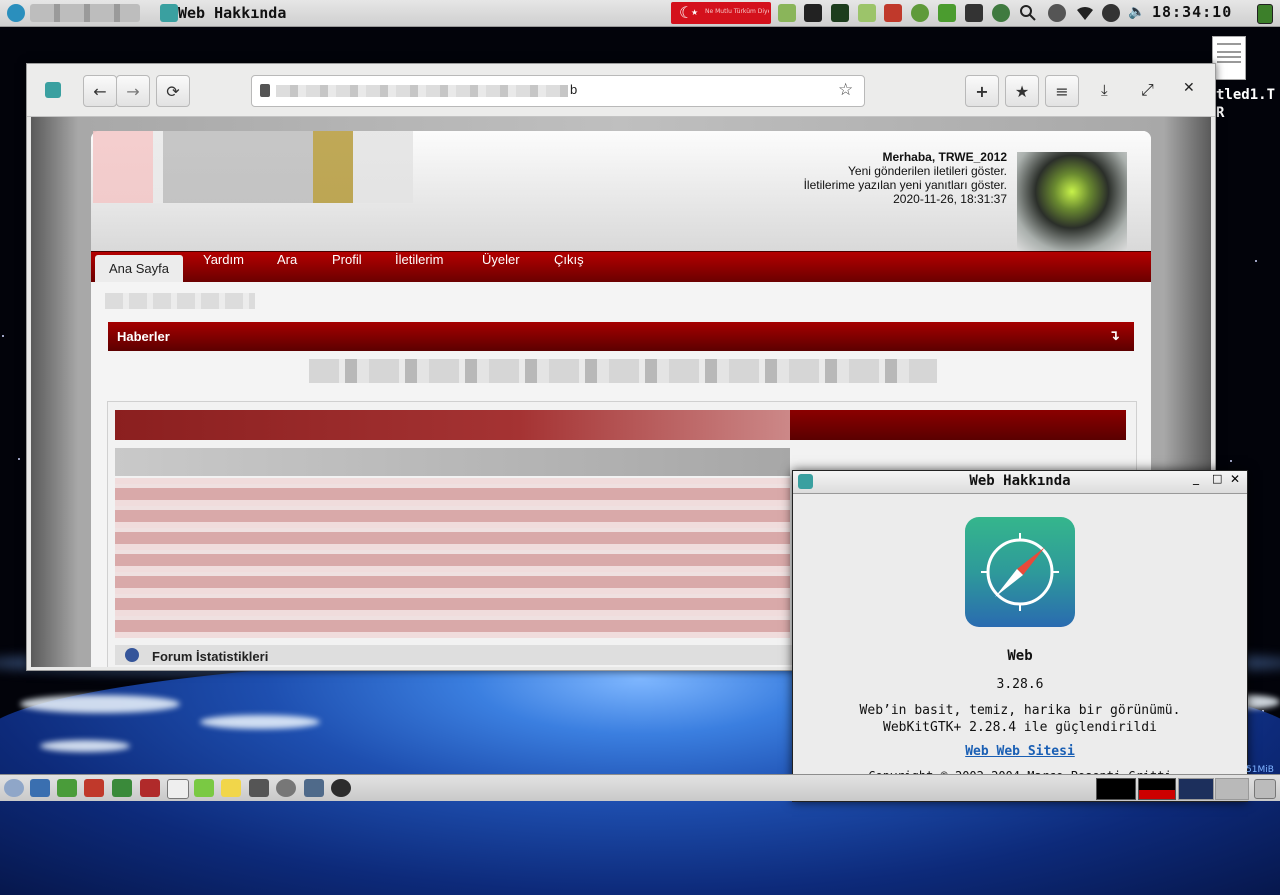 This screenshot has height=895, width=1280. Describe the element at coordinates (16, 13) in the screenshot. I see `menu-icon` at that location.